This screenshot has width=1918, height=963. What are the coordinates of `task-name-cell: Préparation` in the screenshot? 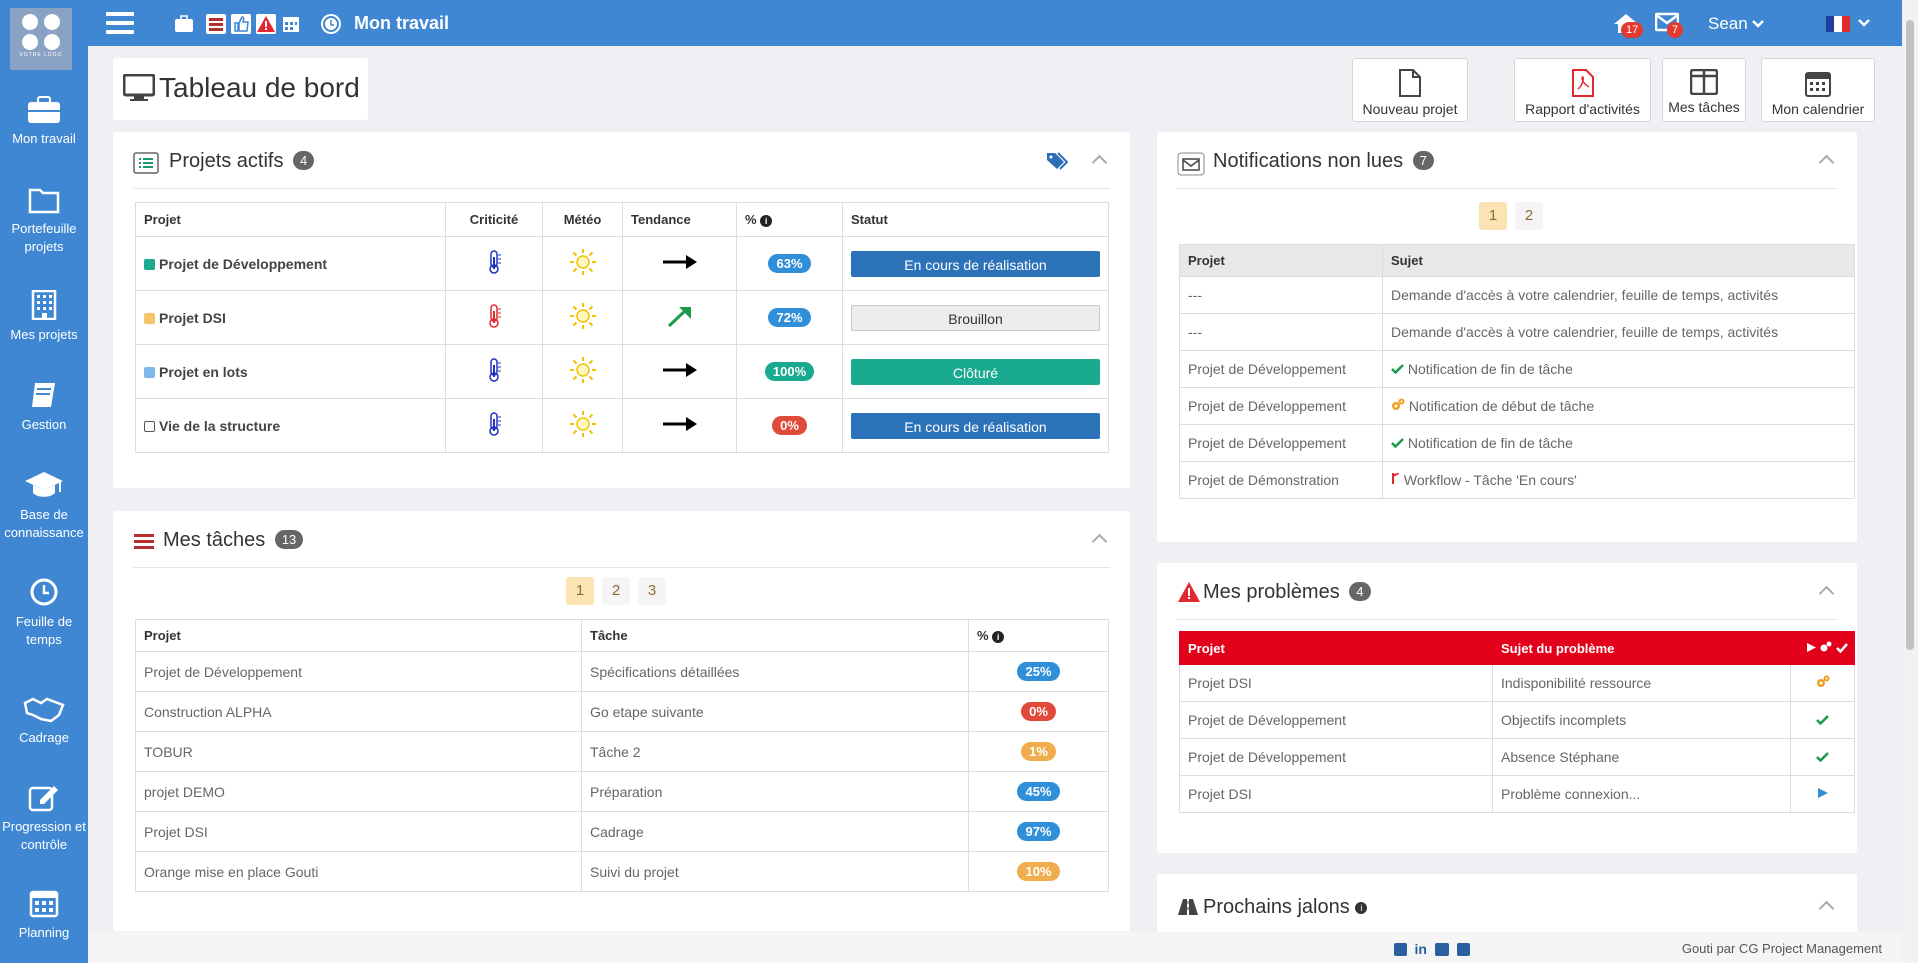 It's located at (775, 791).